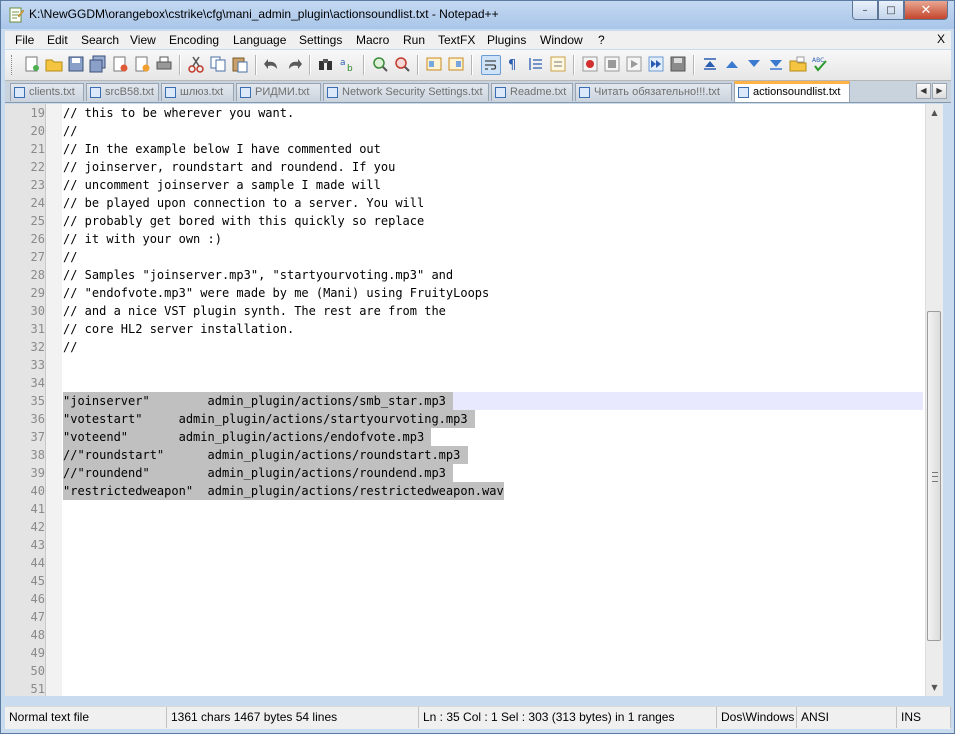 This screenshot has height=734, width=955. Describe the element at coordinates (473, 257) in the screenshot. I see `editor-line: 27 //` at that location.